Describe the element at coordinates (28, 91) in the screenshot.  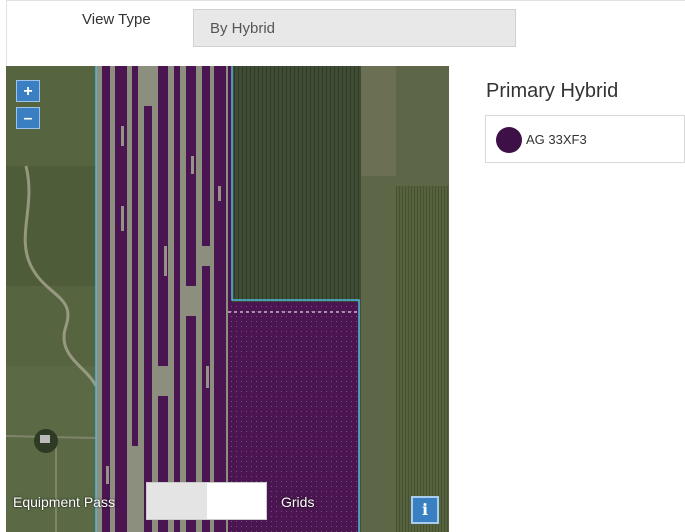
I see `zoom-in-button: +` at that location.